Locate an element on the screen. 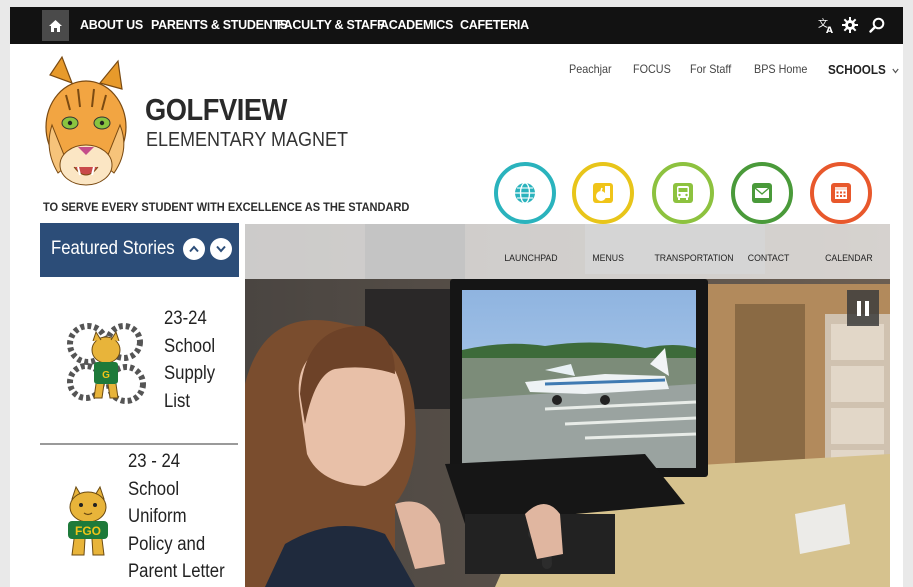 This screenshot has width=913, height=587. story-1-title-line: Supply is located at coordinates (190, 373).